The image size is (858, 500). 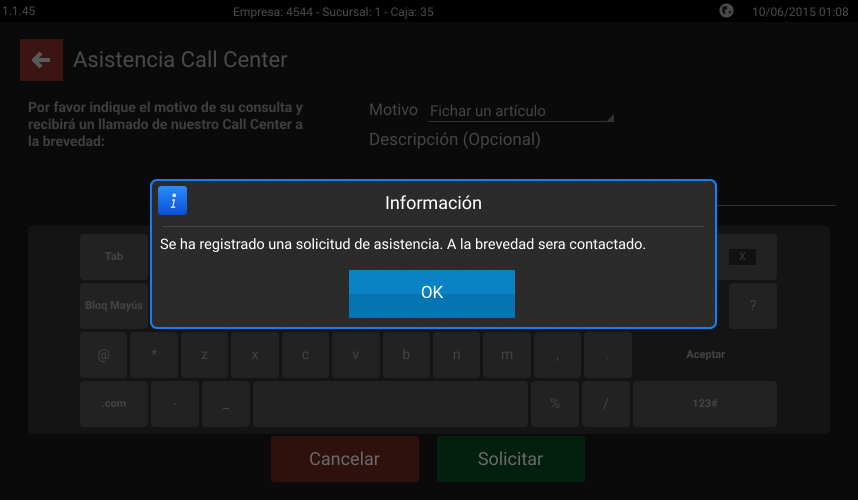 What do you see at coordinates (753, 306) in the screenshot?
I see `keyboard-key: ?` at bounding box center [753, 306].